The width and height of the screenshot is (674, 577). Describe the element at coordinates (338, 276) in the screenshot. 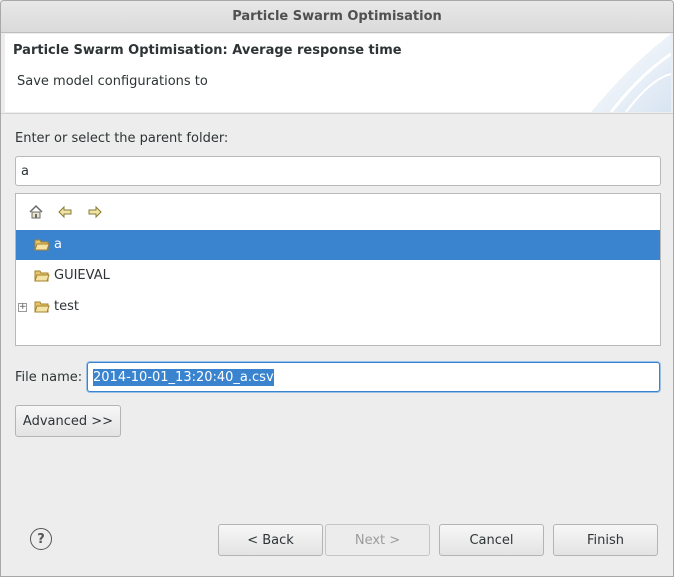

I see `tree-item-guieval: GUIEVAL` at that location.